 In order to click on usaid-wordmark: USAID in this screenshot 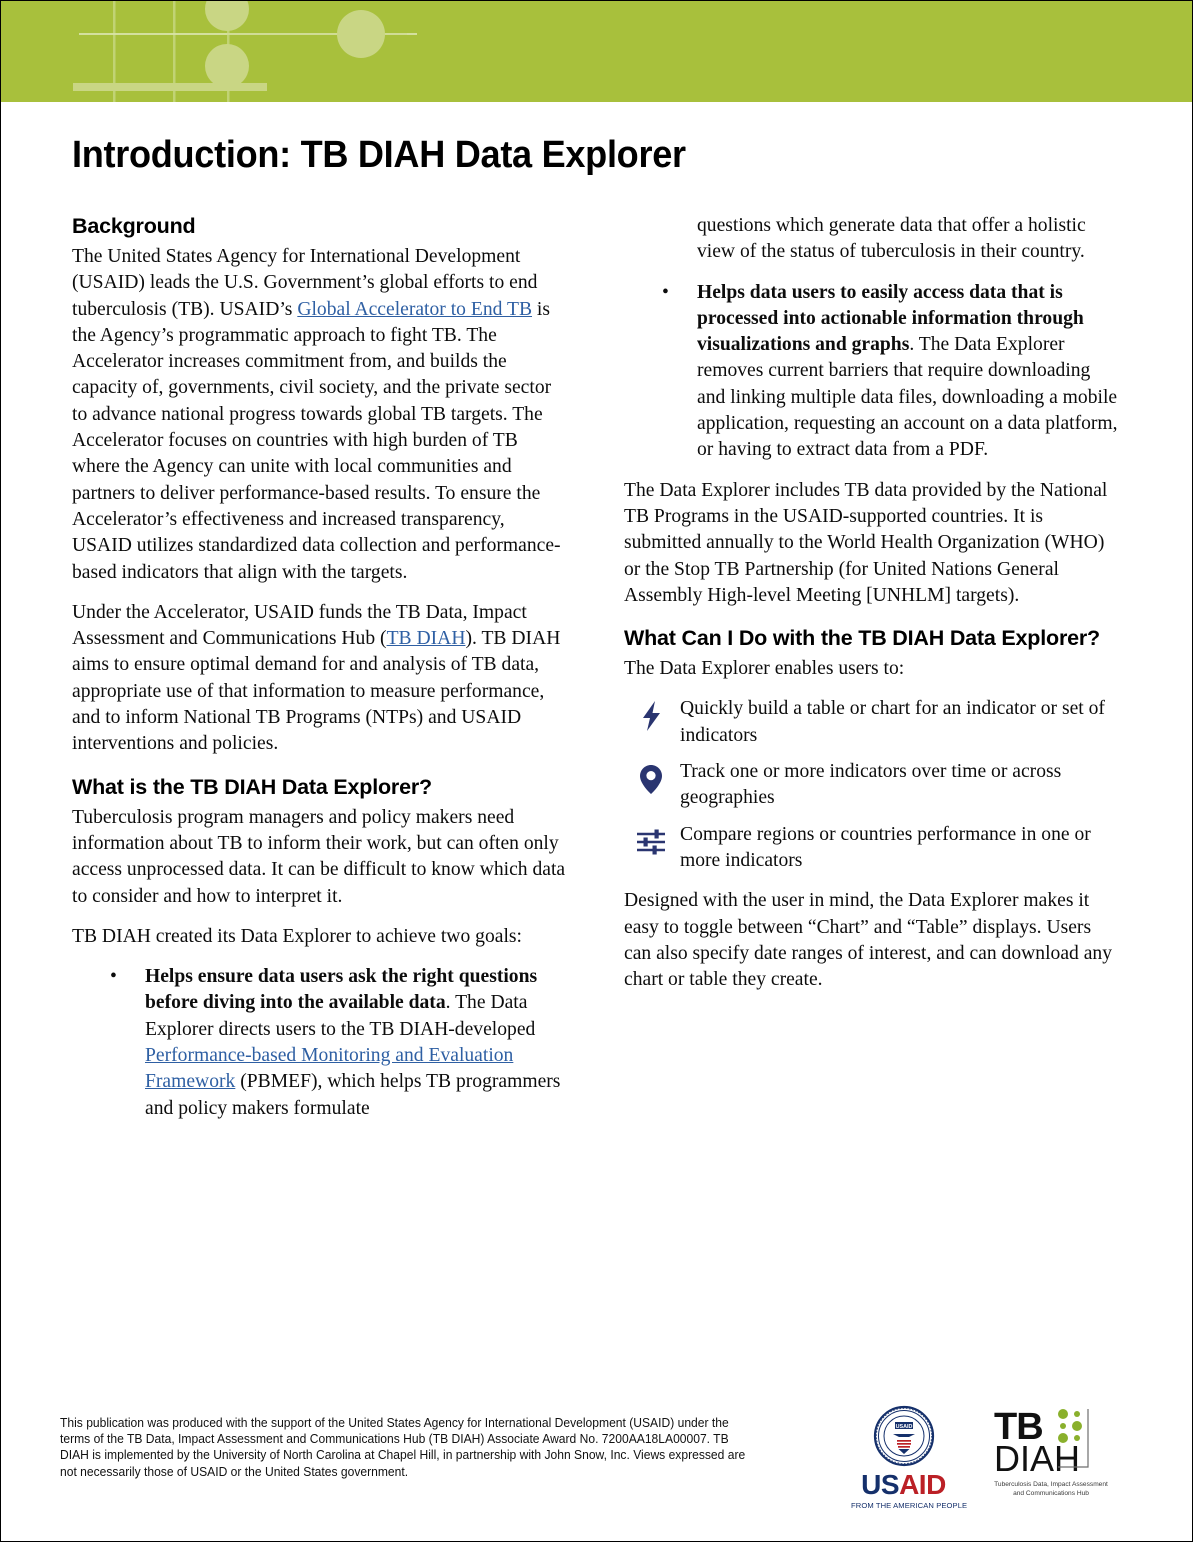, I will do `click(903, 1485)`.